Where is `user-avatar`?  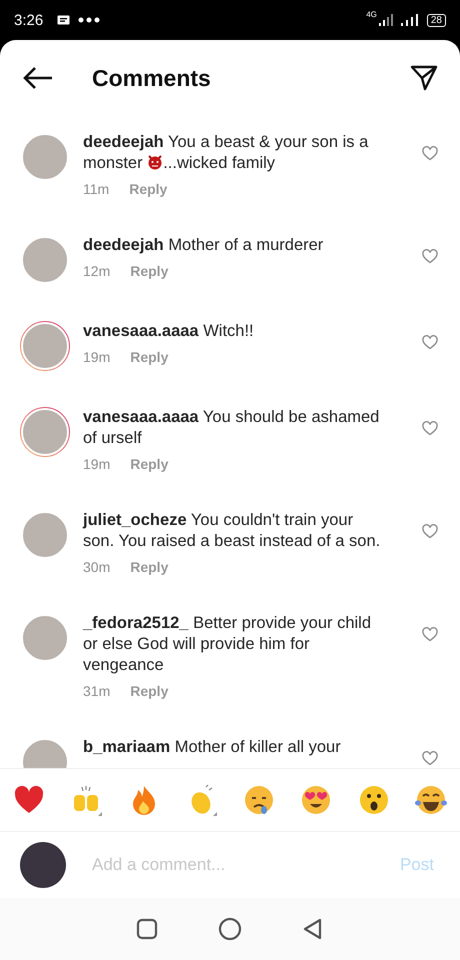 user-avatar is located at coordinates (43, 865).